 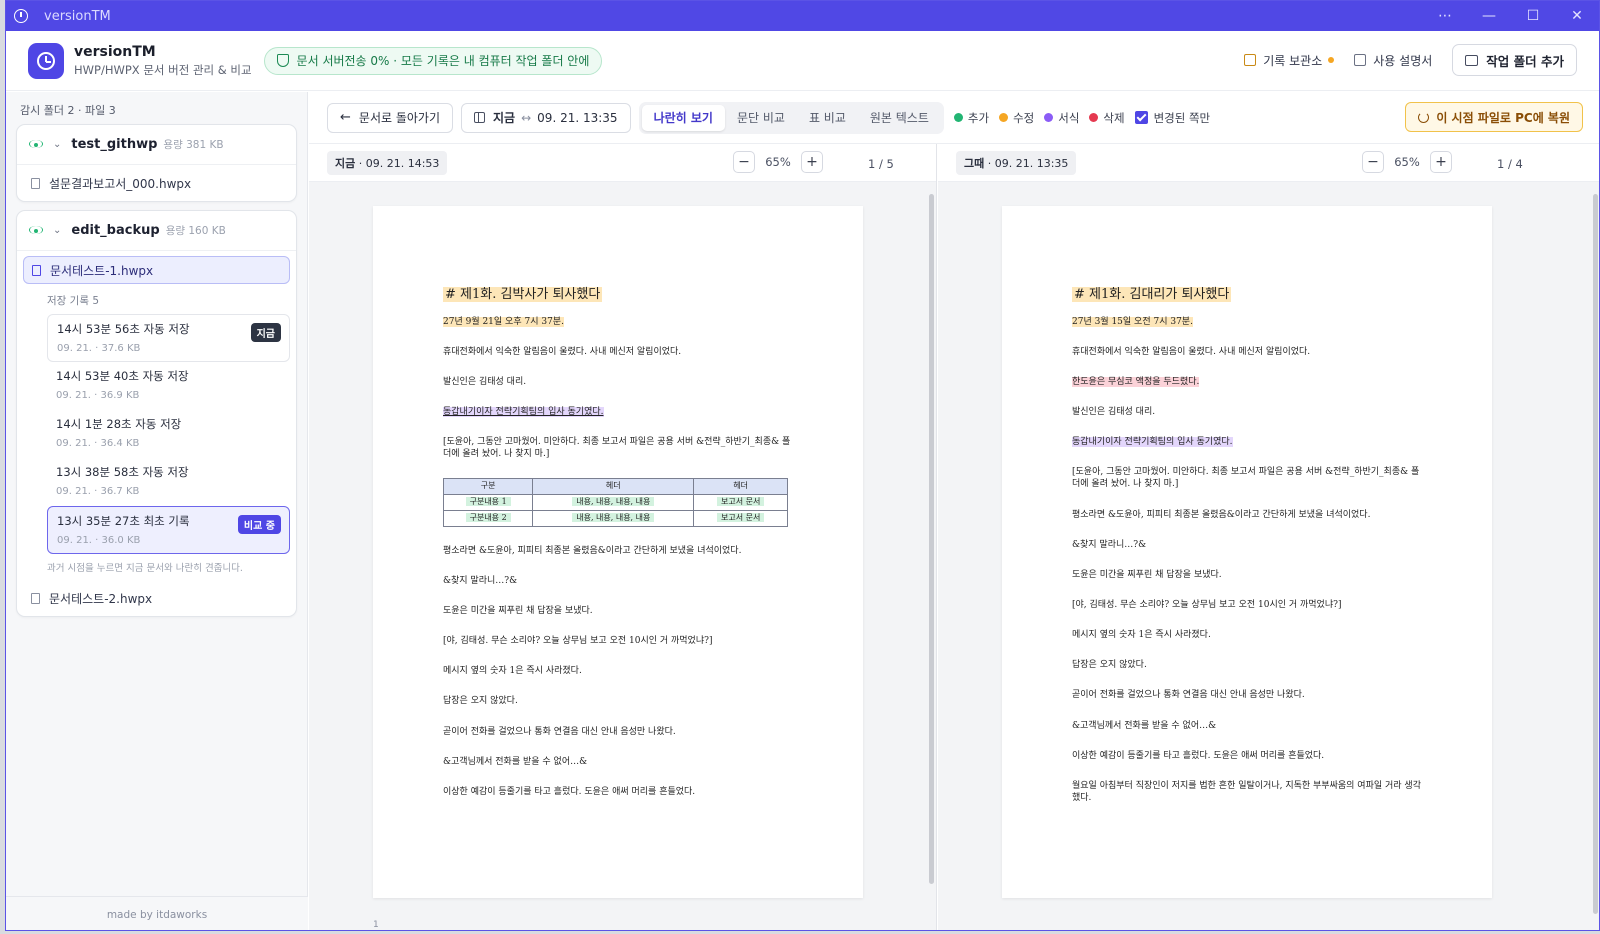 What do you see at coordinates (526, 117) in the screenshot?
I see `range-sep: ↔` at bounding box center [526, 117].